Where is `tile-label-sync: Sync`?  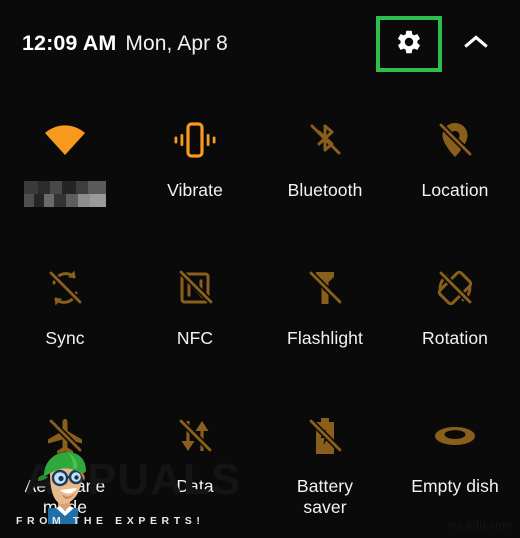 tile-label-sync: Sync is located at coordinates (65, 338).